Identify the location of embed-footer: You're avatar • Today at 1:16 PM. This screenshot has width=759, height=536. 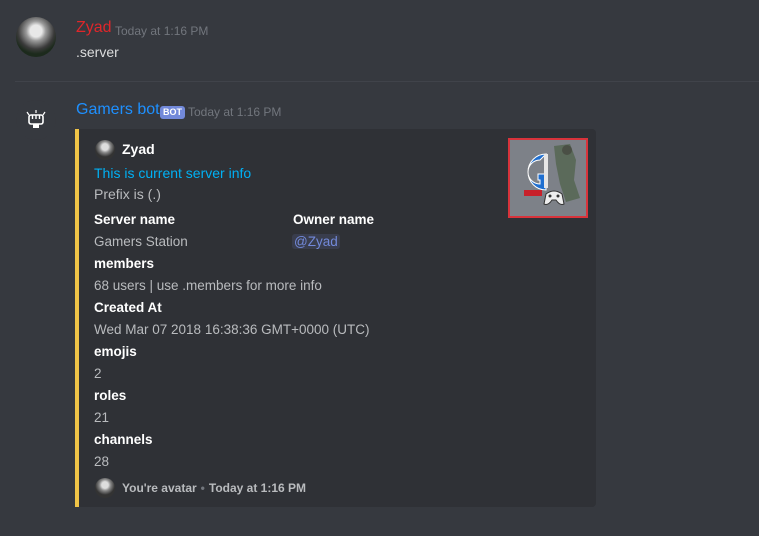
(214, 488).